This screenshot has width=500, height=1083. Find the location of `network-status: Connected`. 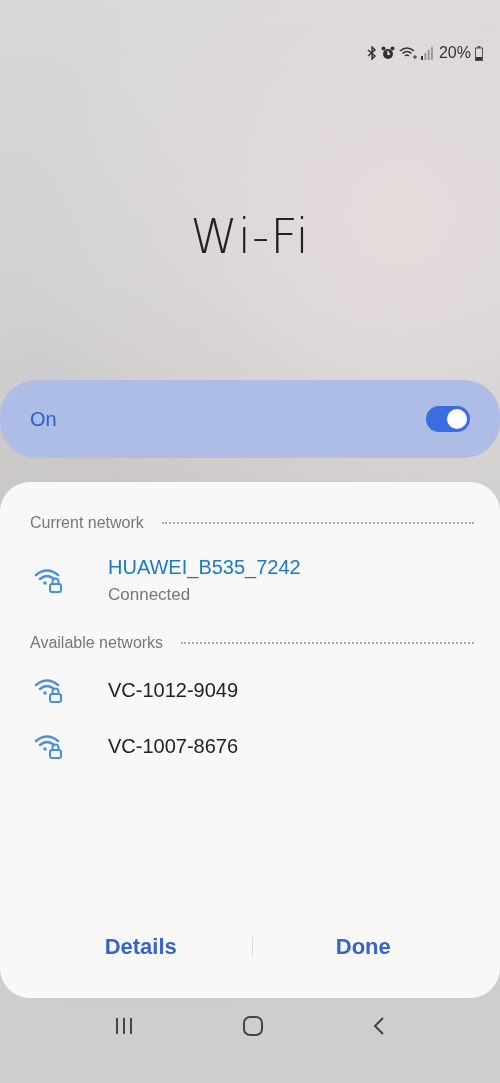

network-status: Connected is located at coordinates (150, 594).